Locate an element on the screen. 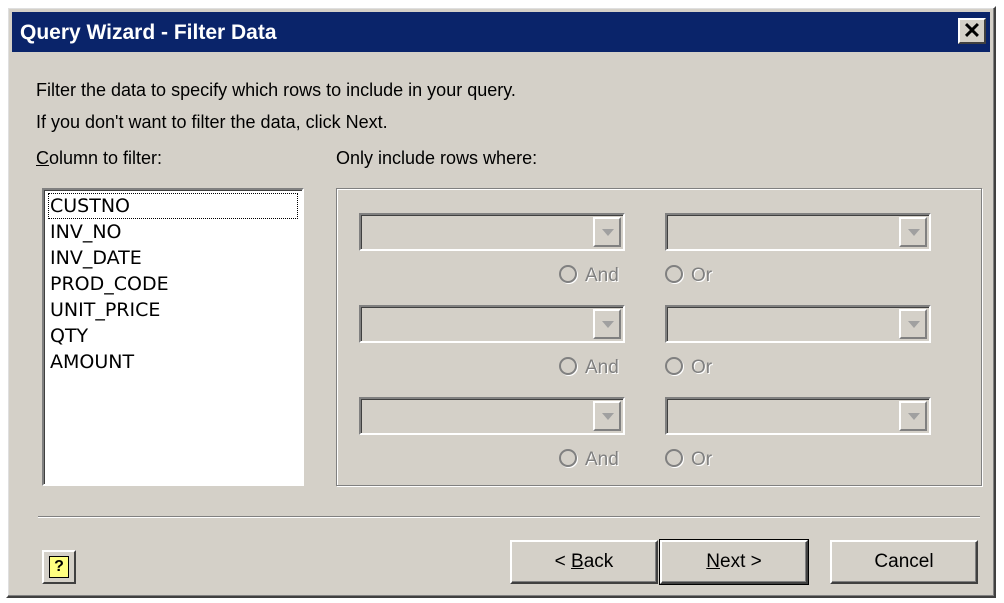 This screenshot has height=603, width=1004. close-button: ✕ is located at coordinates (972, 31).